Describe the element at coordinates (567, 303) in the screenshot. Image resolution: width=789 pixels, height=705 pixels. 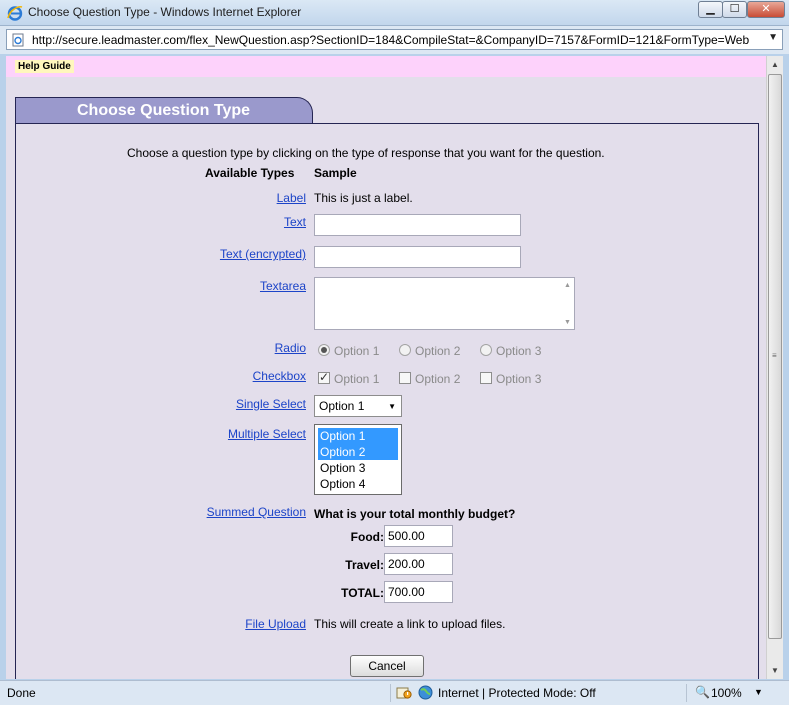
I see `textarea-scrollbar: ▲ ▼` at that location.